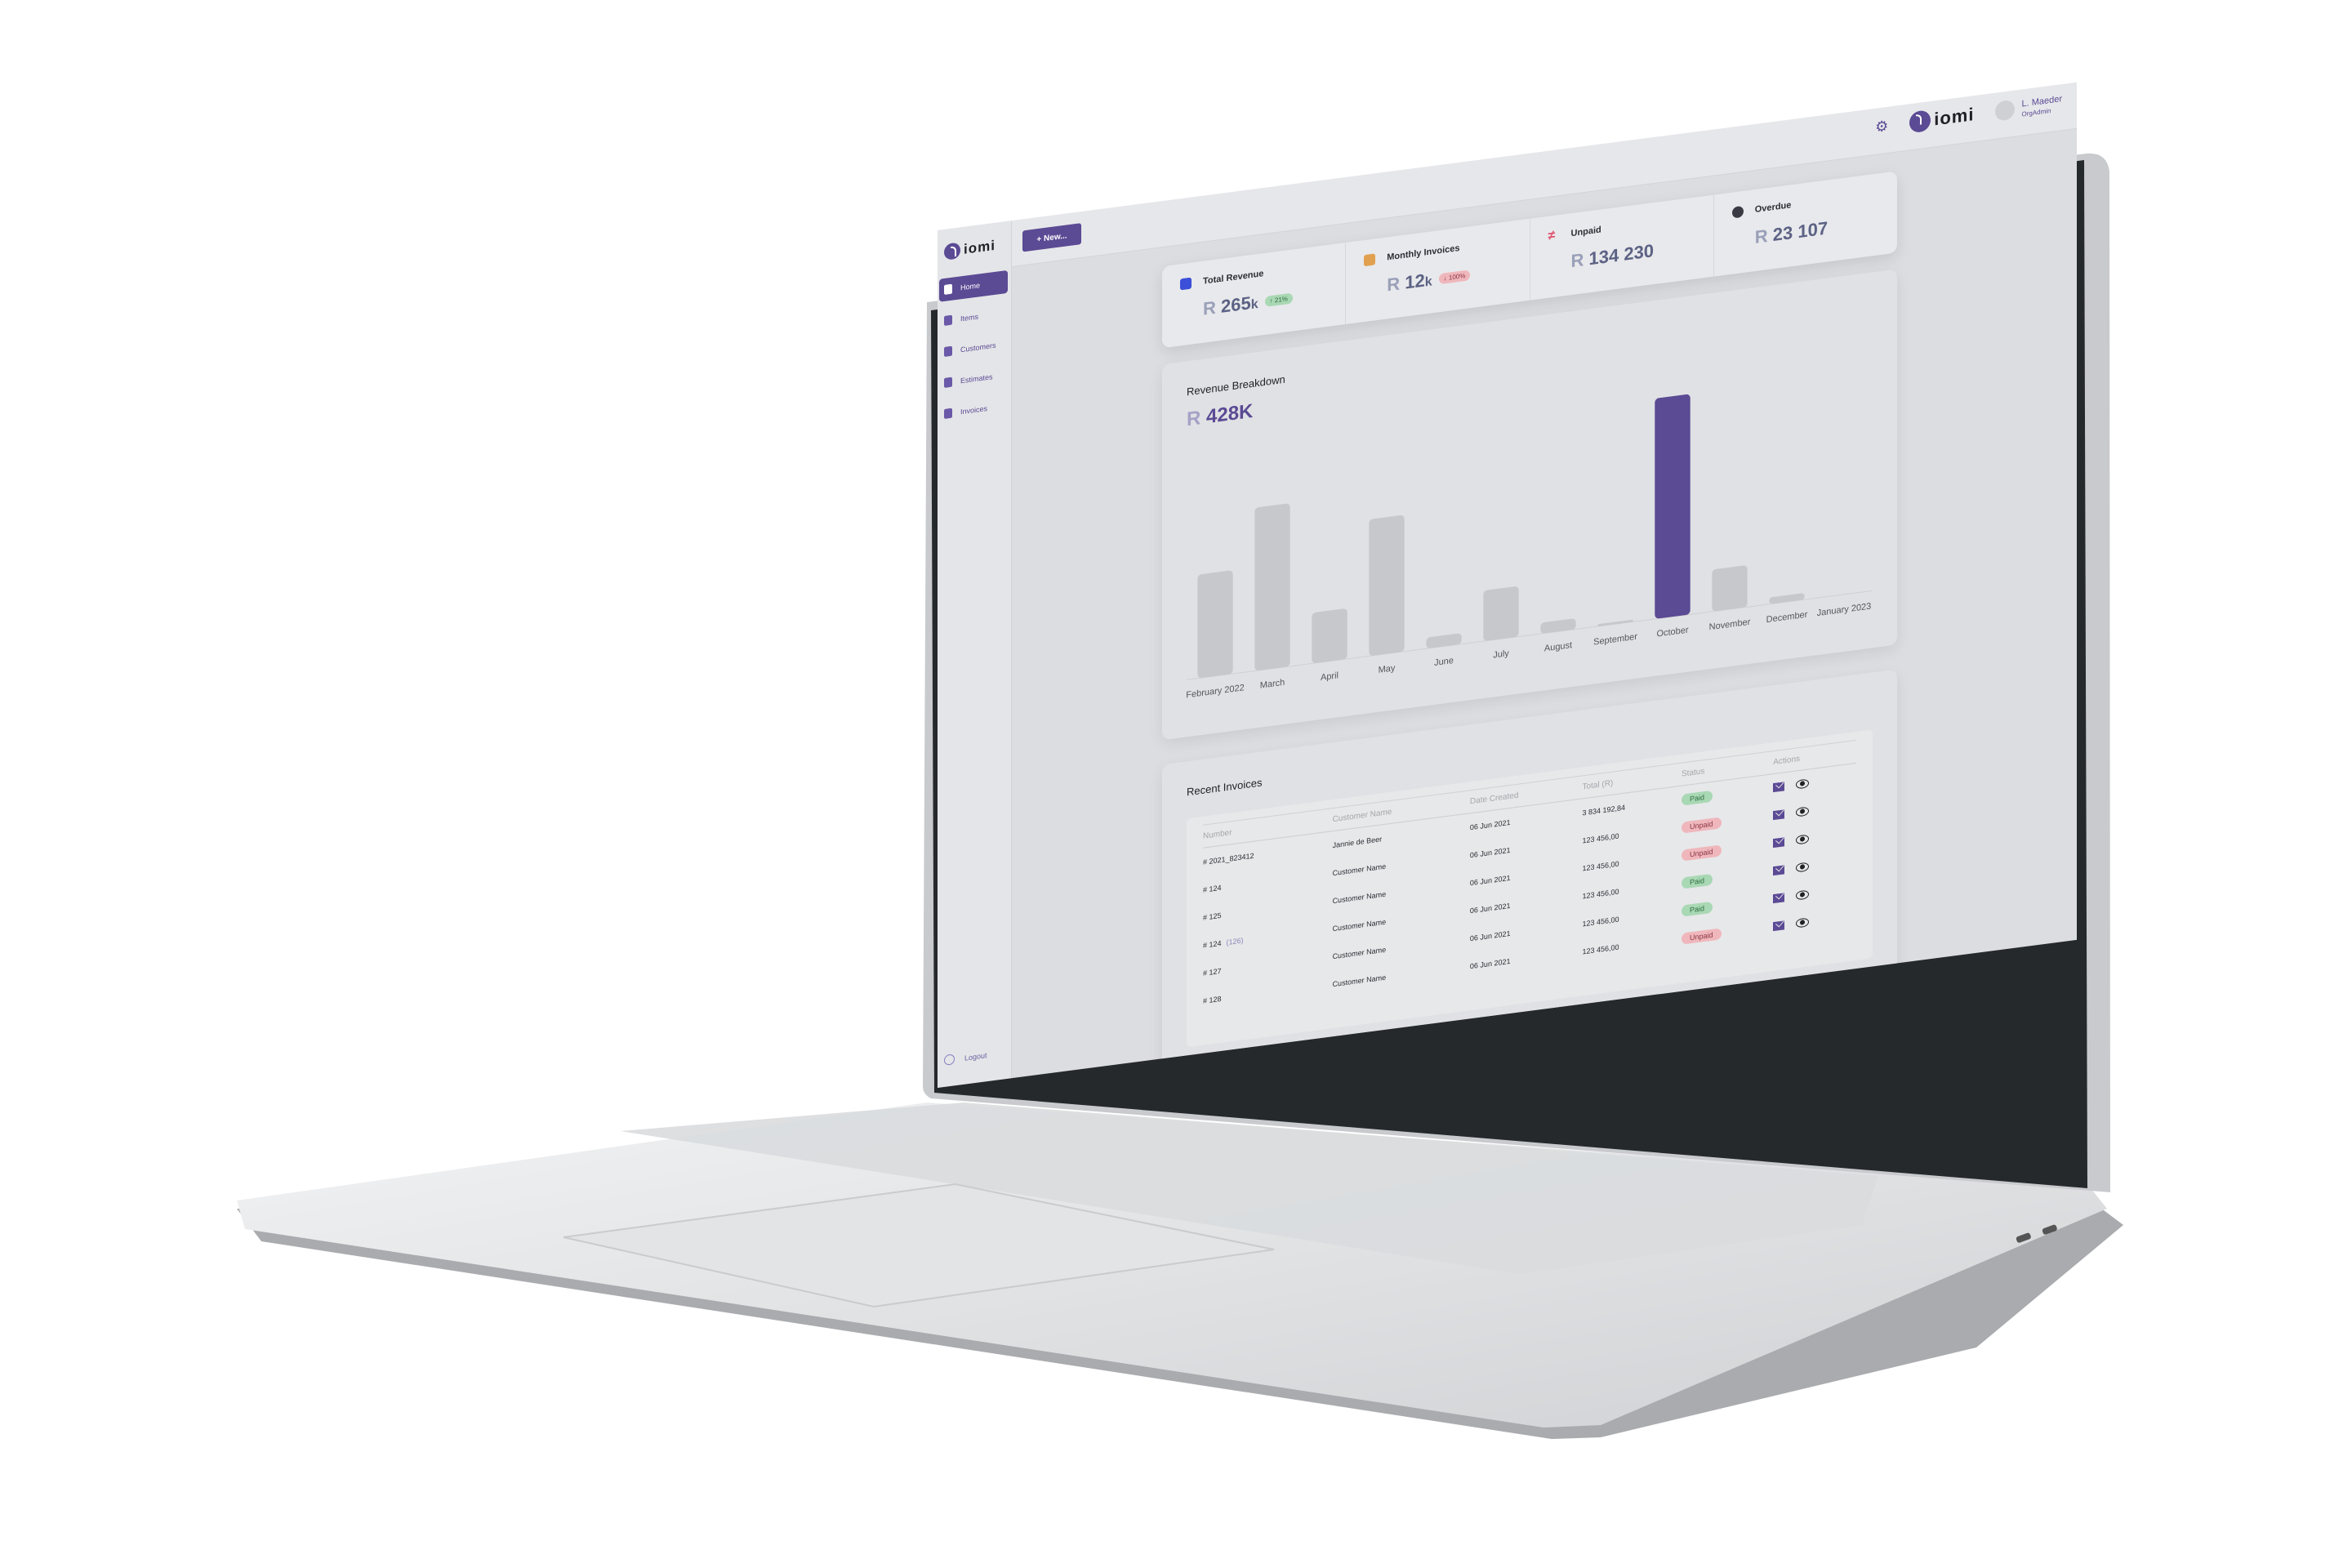  Describe the element at coordinates (1501, 654) in the screenshot. I see `x-tick-label: July` at that location.